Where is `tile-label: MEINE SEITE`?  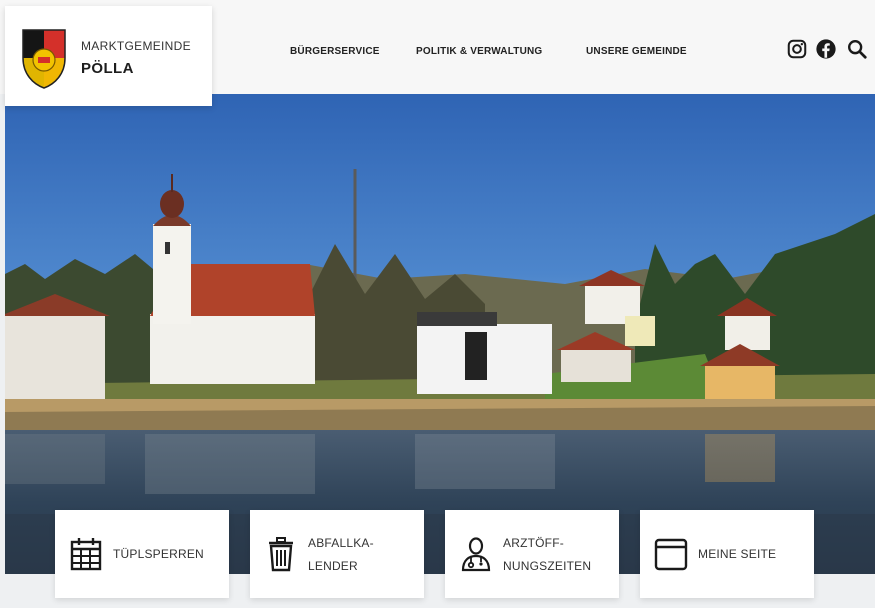 tile-label: MEINE SEITE is located at coordinates (737, 554).